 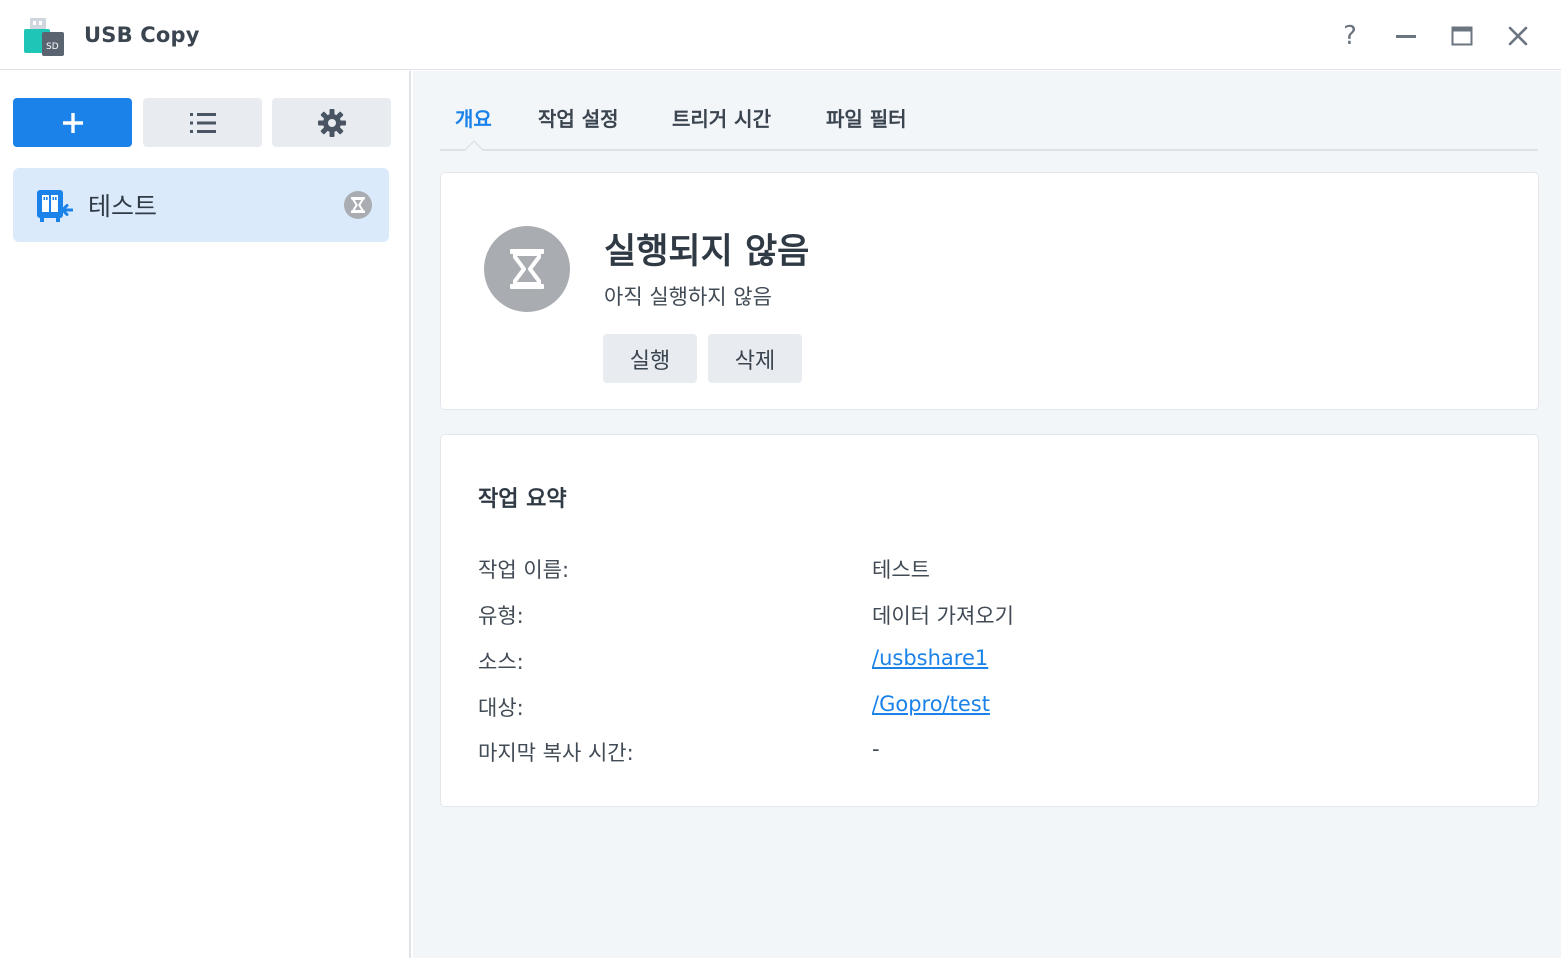 What do you see at coordinates (1518, 36) in the screenshot?
I see `close-icon` at bounding box center [1518, 36].